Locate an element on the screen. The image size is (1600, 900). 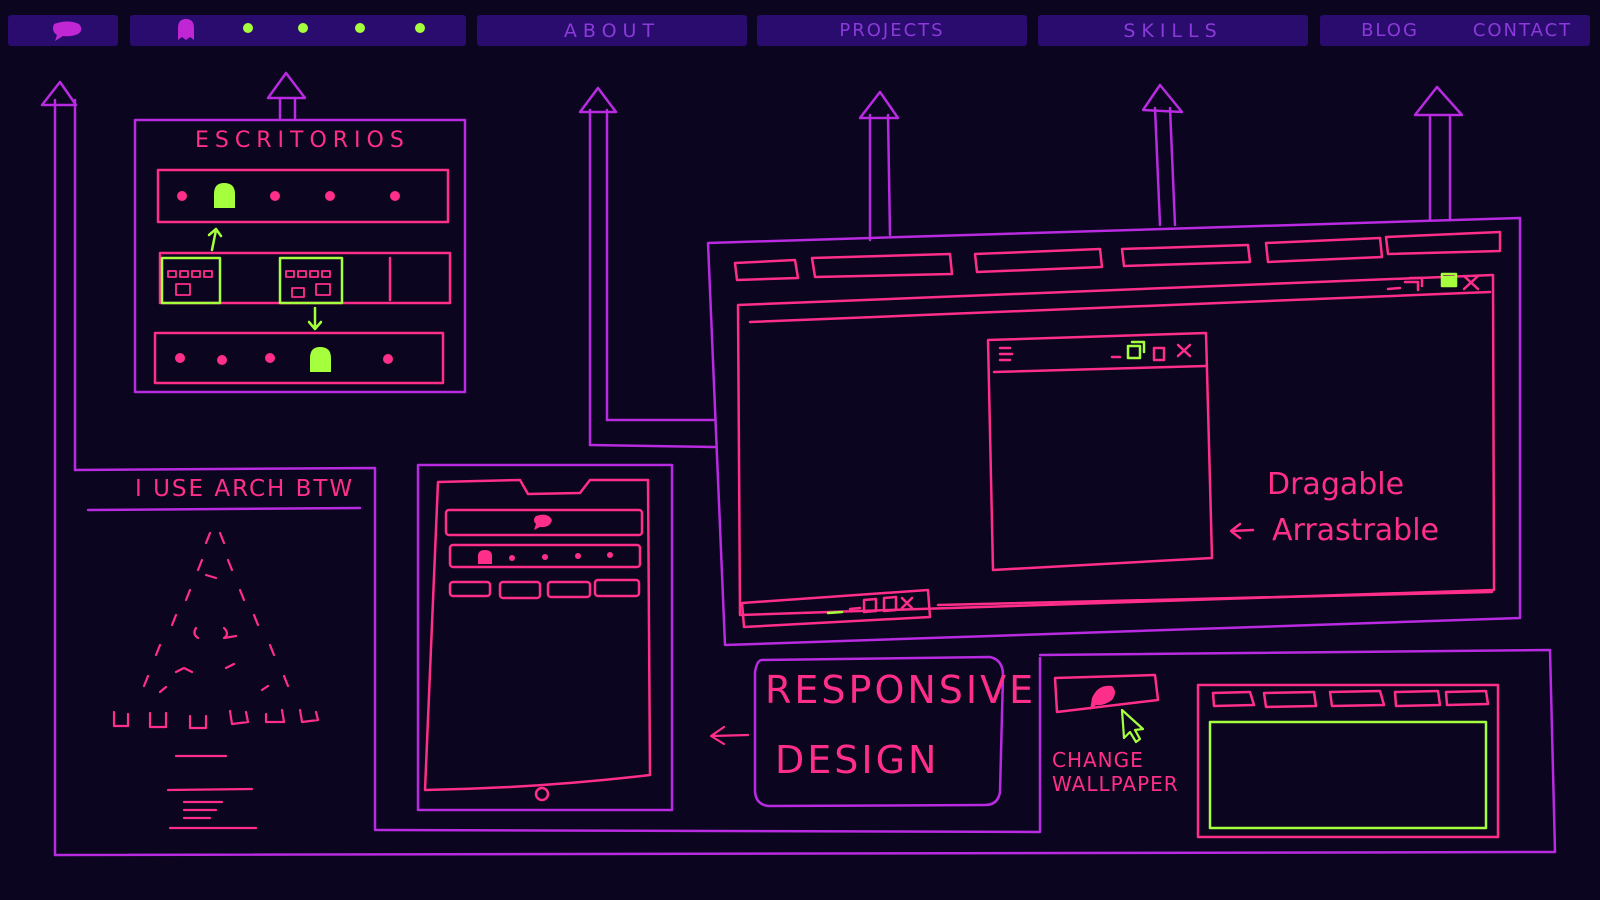
hamburger-icon is located at coordinates (1006, 354).